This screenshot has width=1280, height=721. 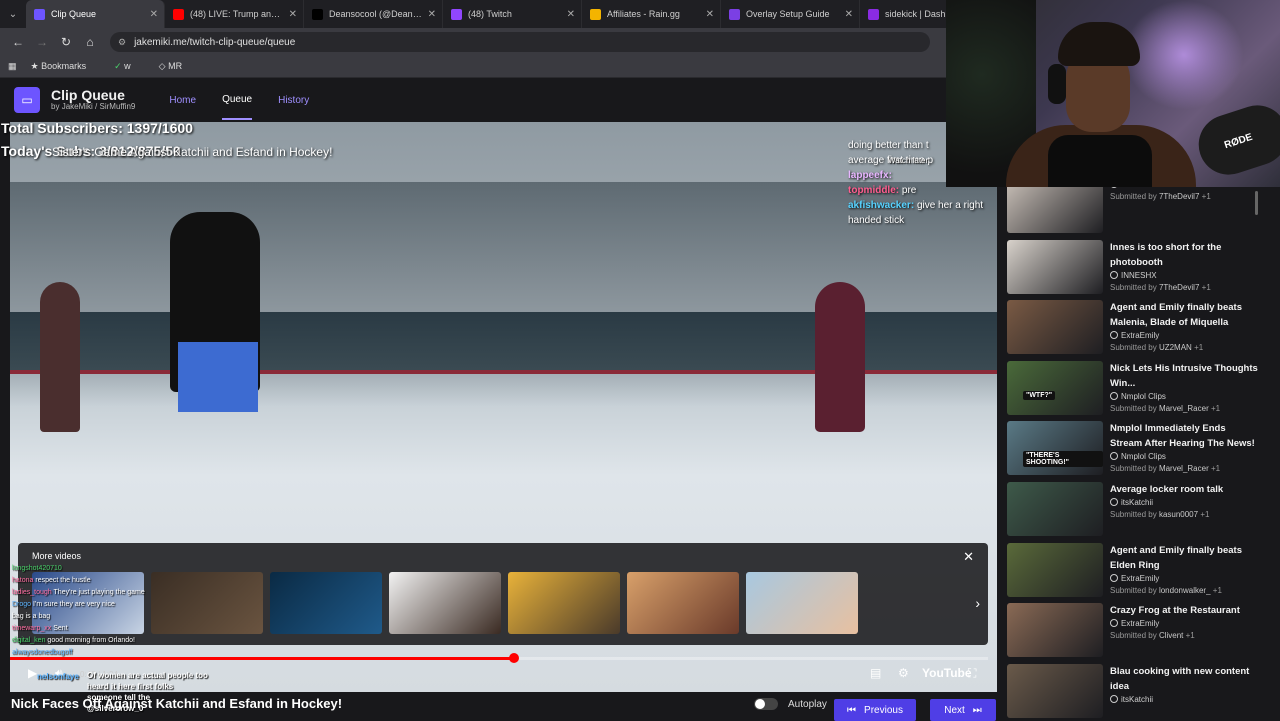 I want to click on submitter-name: Marvel_Racer, so click(x=1183, y=408).